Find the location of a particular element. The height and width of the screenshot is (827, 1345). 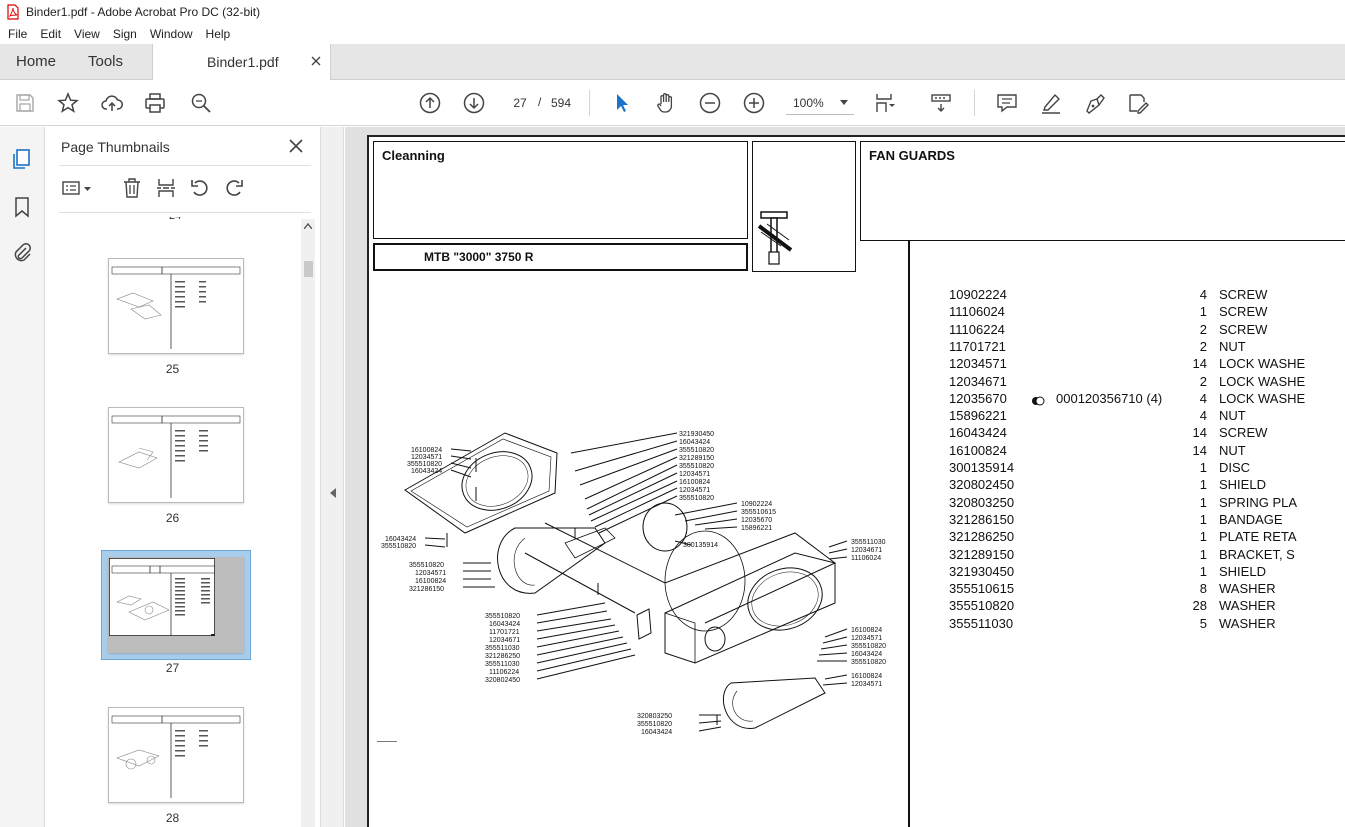

callout: 321286250 is located at coordinates (502, 656).